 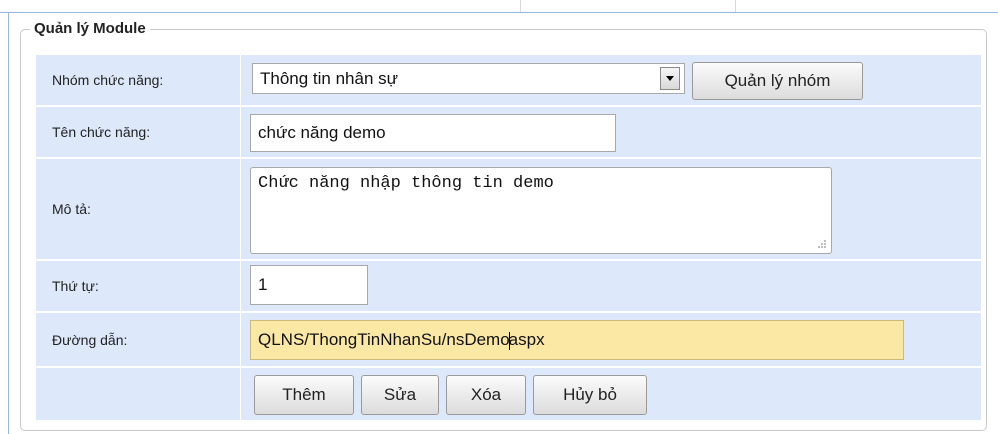 I want to click on fieldset-legend: Quản lý Module, so click(x=90, y=29).